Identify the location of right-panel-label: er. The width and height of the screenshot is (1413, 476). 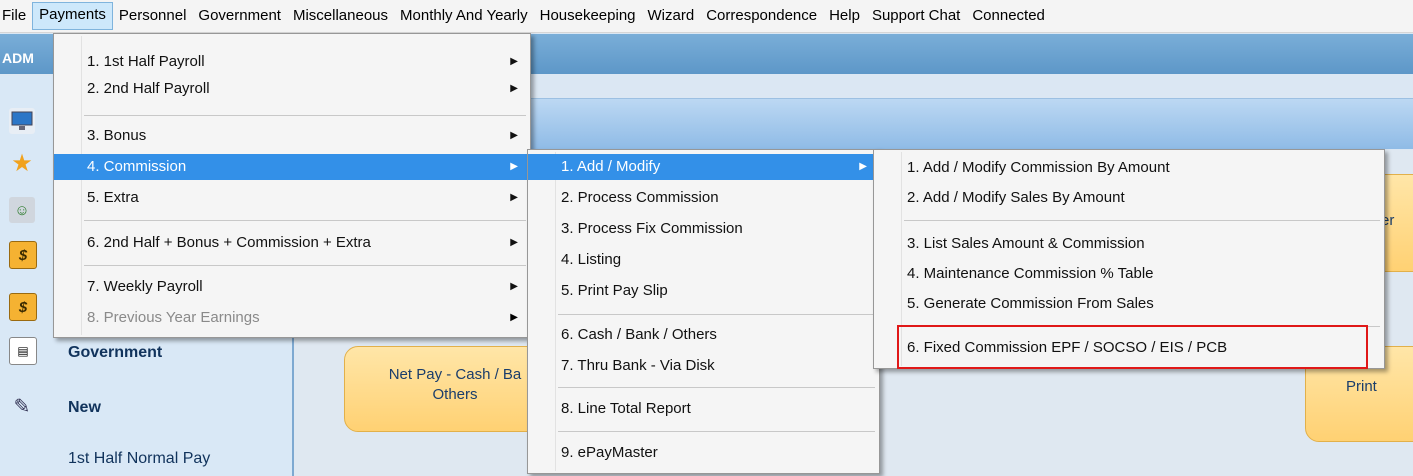
(1388, 220).